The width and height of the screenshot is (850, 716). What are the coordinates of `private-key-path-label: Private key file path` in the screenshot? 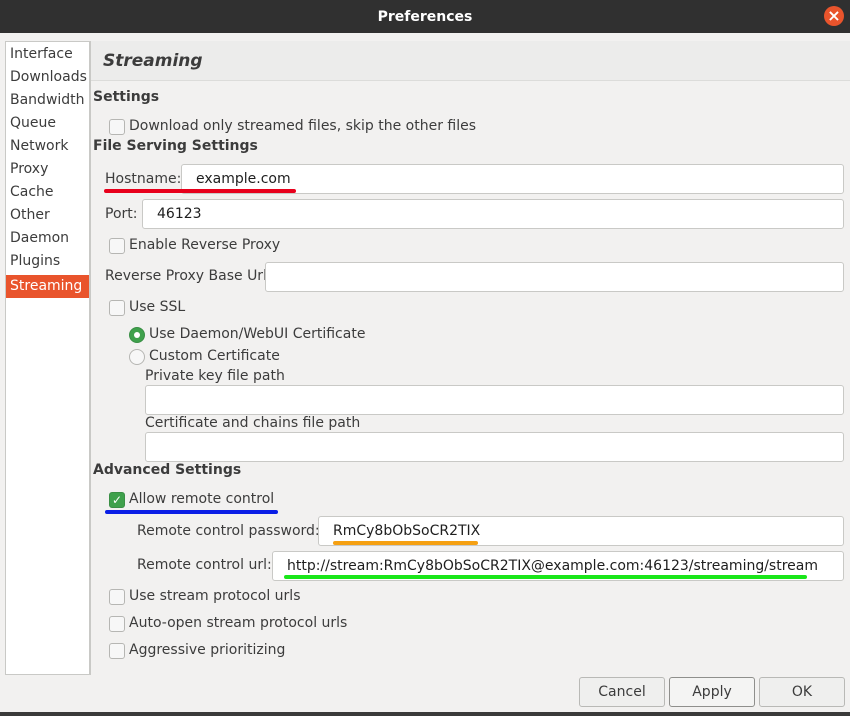 It's located at (215, 376).